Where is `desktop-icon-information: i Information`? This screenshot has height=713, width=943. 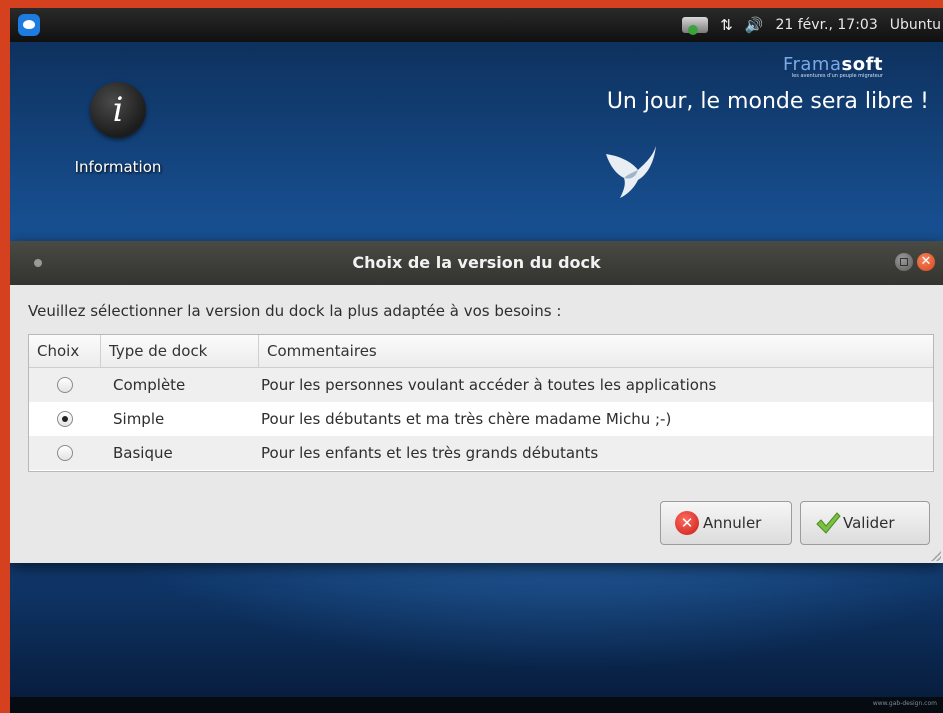
desktop-icon-information: i Information is located at coordinates (118, 129).